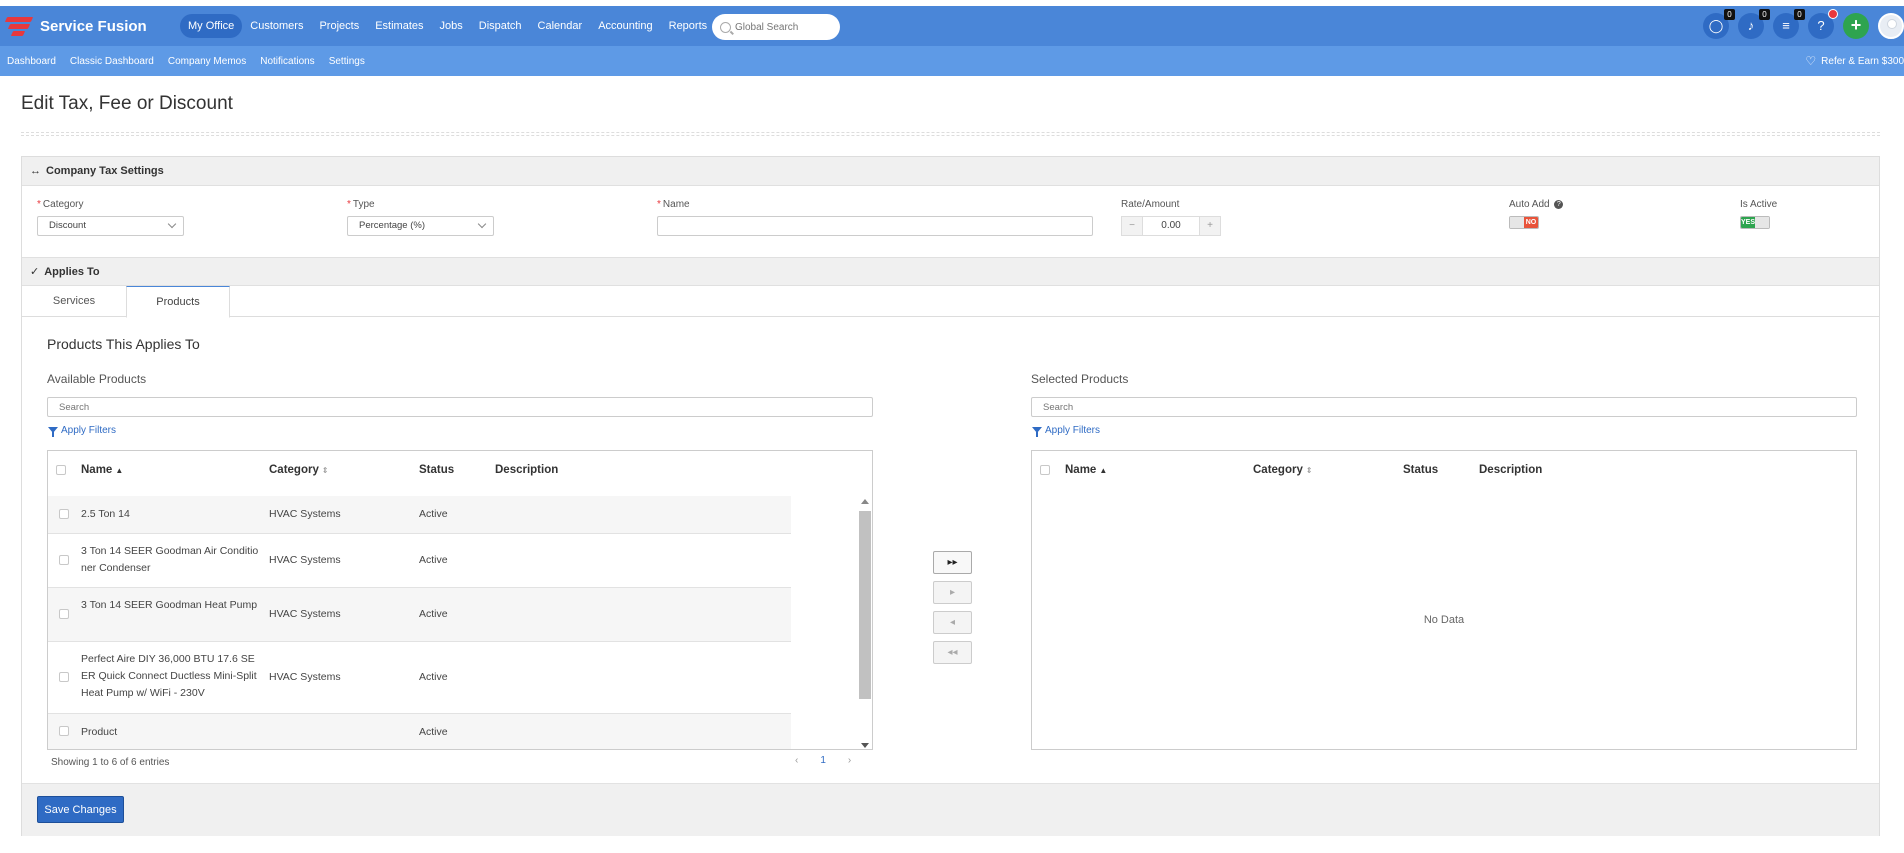 This screenshot has height=853, width=1904. I want to click on available-filters-label: Apply Filters, so click(89, 430).